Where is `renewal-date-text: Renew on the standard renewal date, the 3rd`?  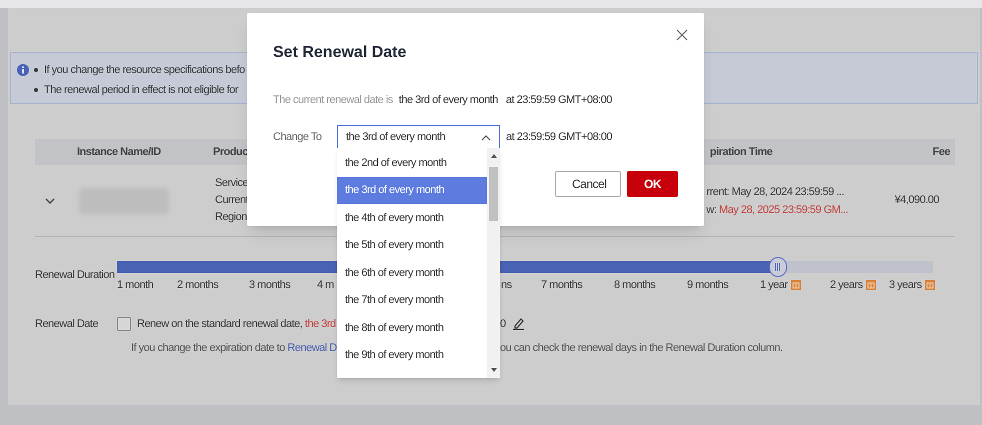 renewal-date-text: Renew on the standard renewal date, the 3rd is located at coordinates (237, 324).